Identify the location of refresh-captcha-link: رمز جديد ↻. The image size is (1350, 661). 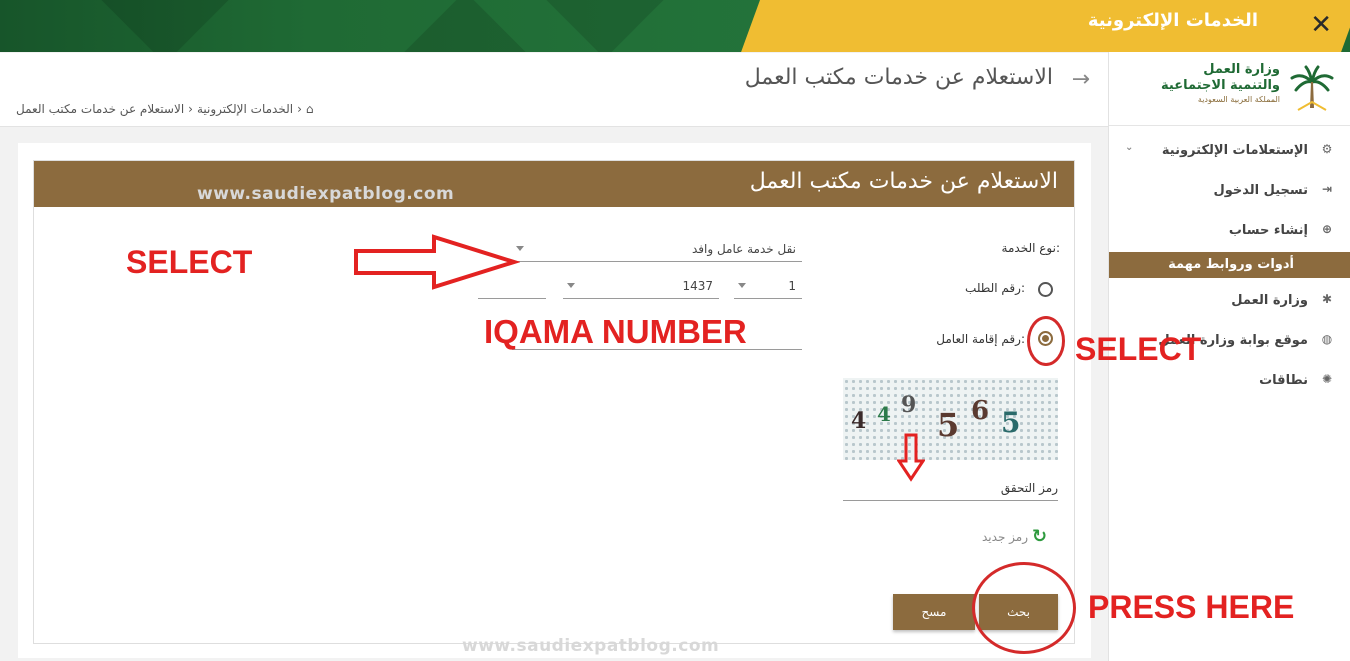
(1014, 536).